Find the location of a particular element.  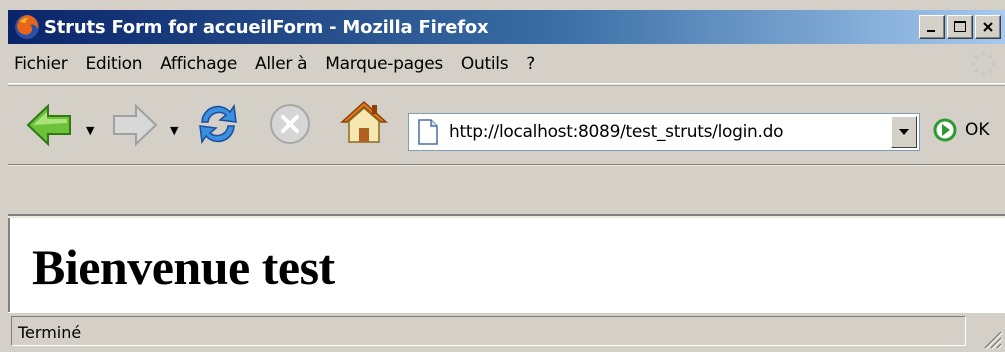

menu-aller-a: Aller à is located at coordinates (281, 64).